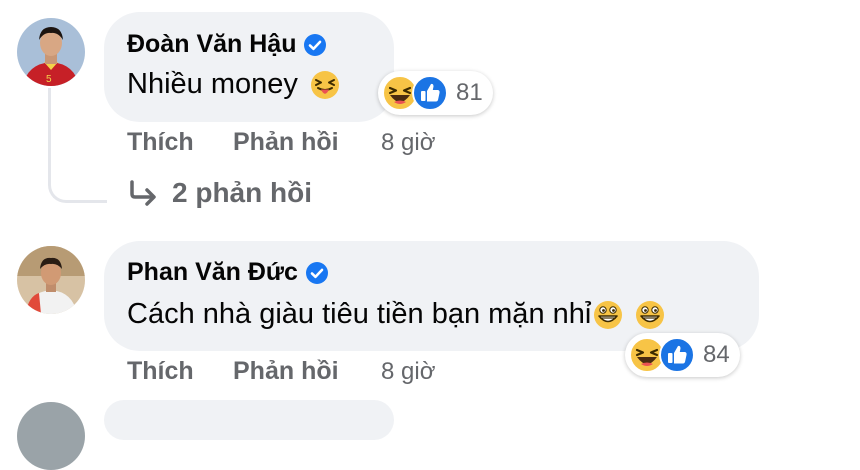 This screenshot has height=470, width=860. What do you see at coordinates (143, 193) in the screenshot?
I see `reply-arrow-icon` at bounding box center [143, 193].